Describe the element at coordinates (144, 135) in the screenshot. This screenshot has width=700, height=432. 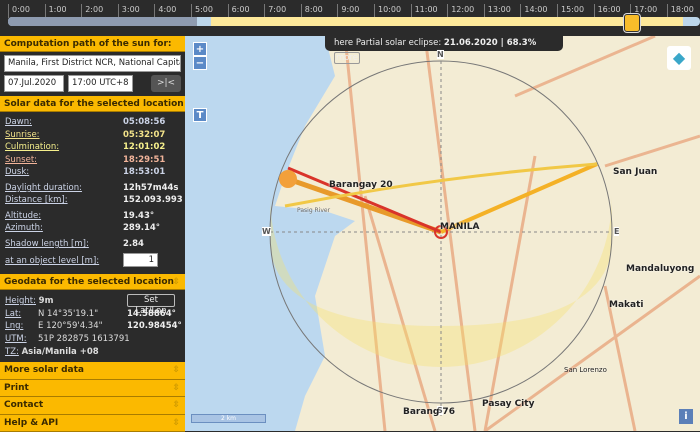
I see `solar-value: 05:32:07` at that location.